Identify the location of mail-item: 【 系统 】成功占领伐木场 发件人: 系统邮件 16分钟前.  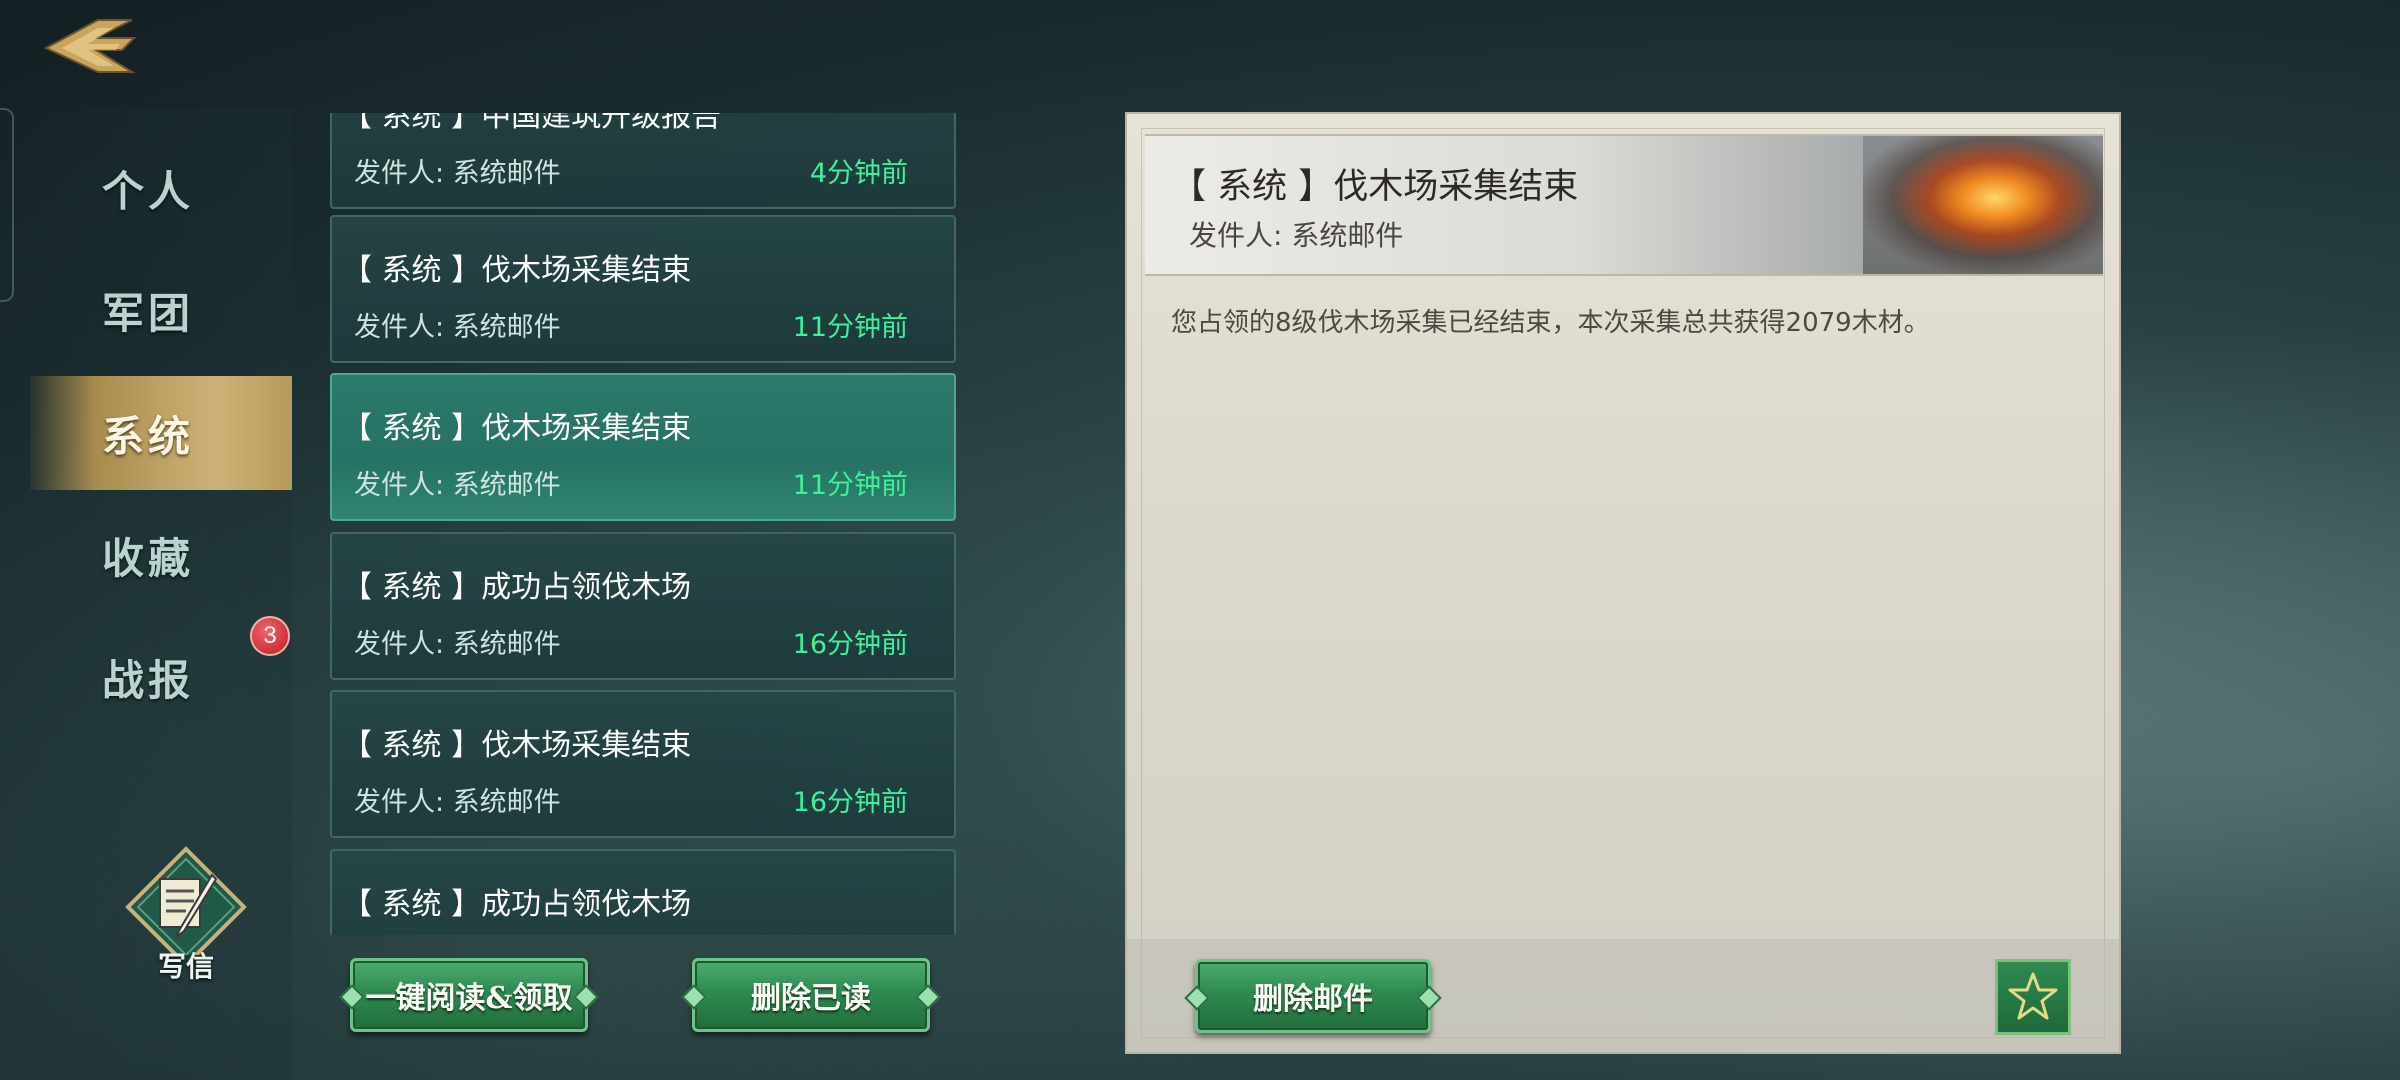
(643, 606).